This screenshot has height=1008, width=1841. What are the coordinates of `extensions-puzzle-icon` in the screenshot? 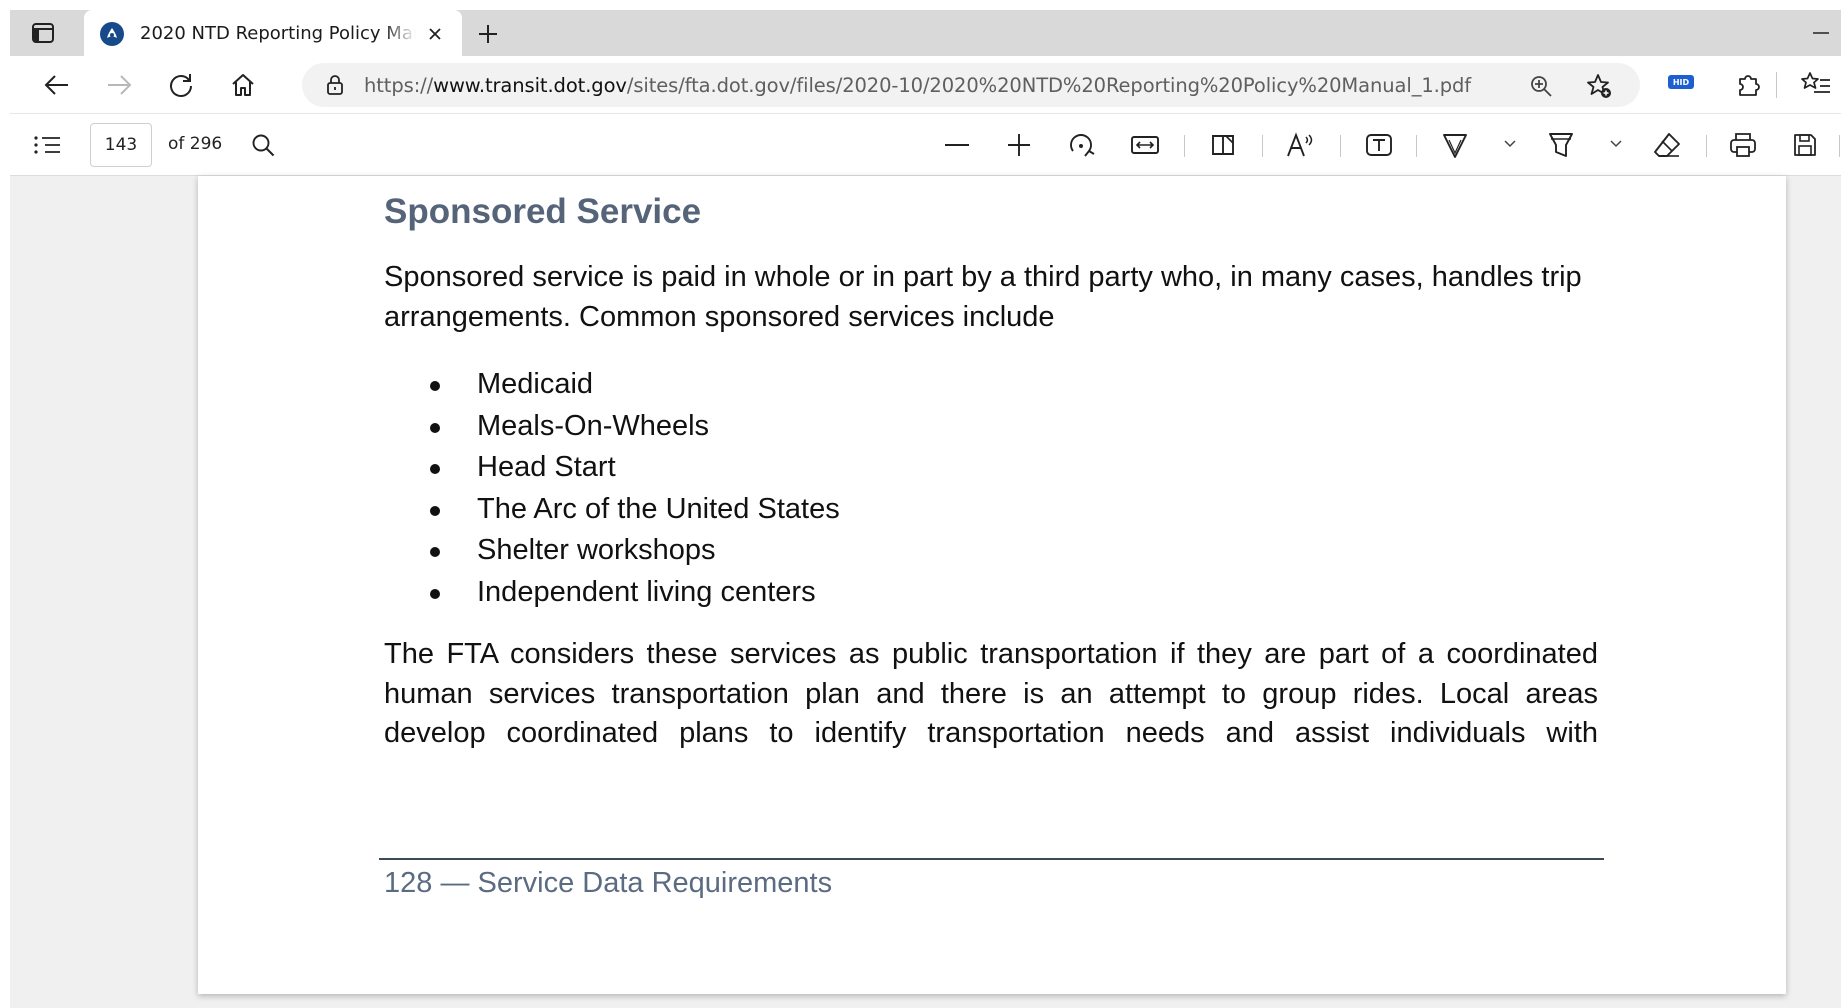 It's located at (1748, 84).